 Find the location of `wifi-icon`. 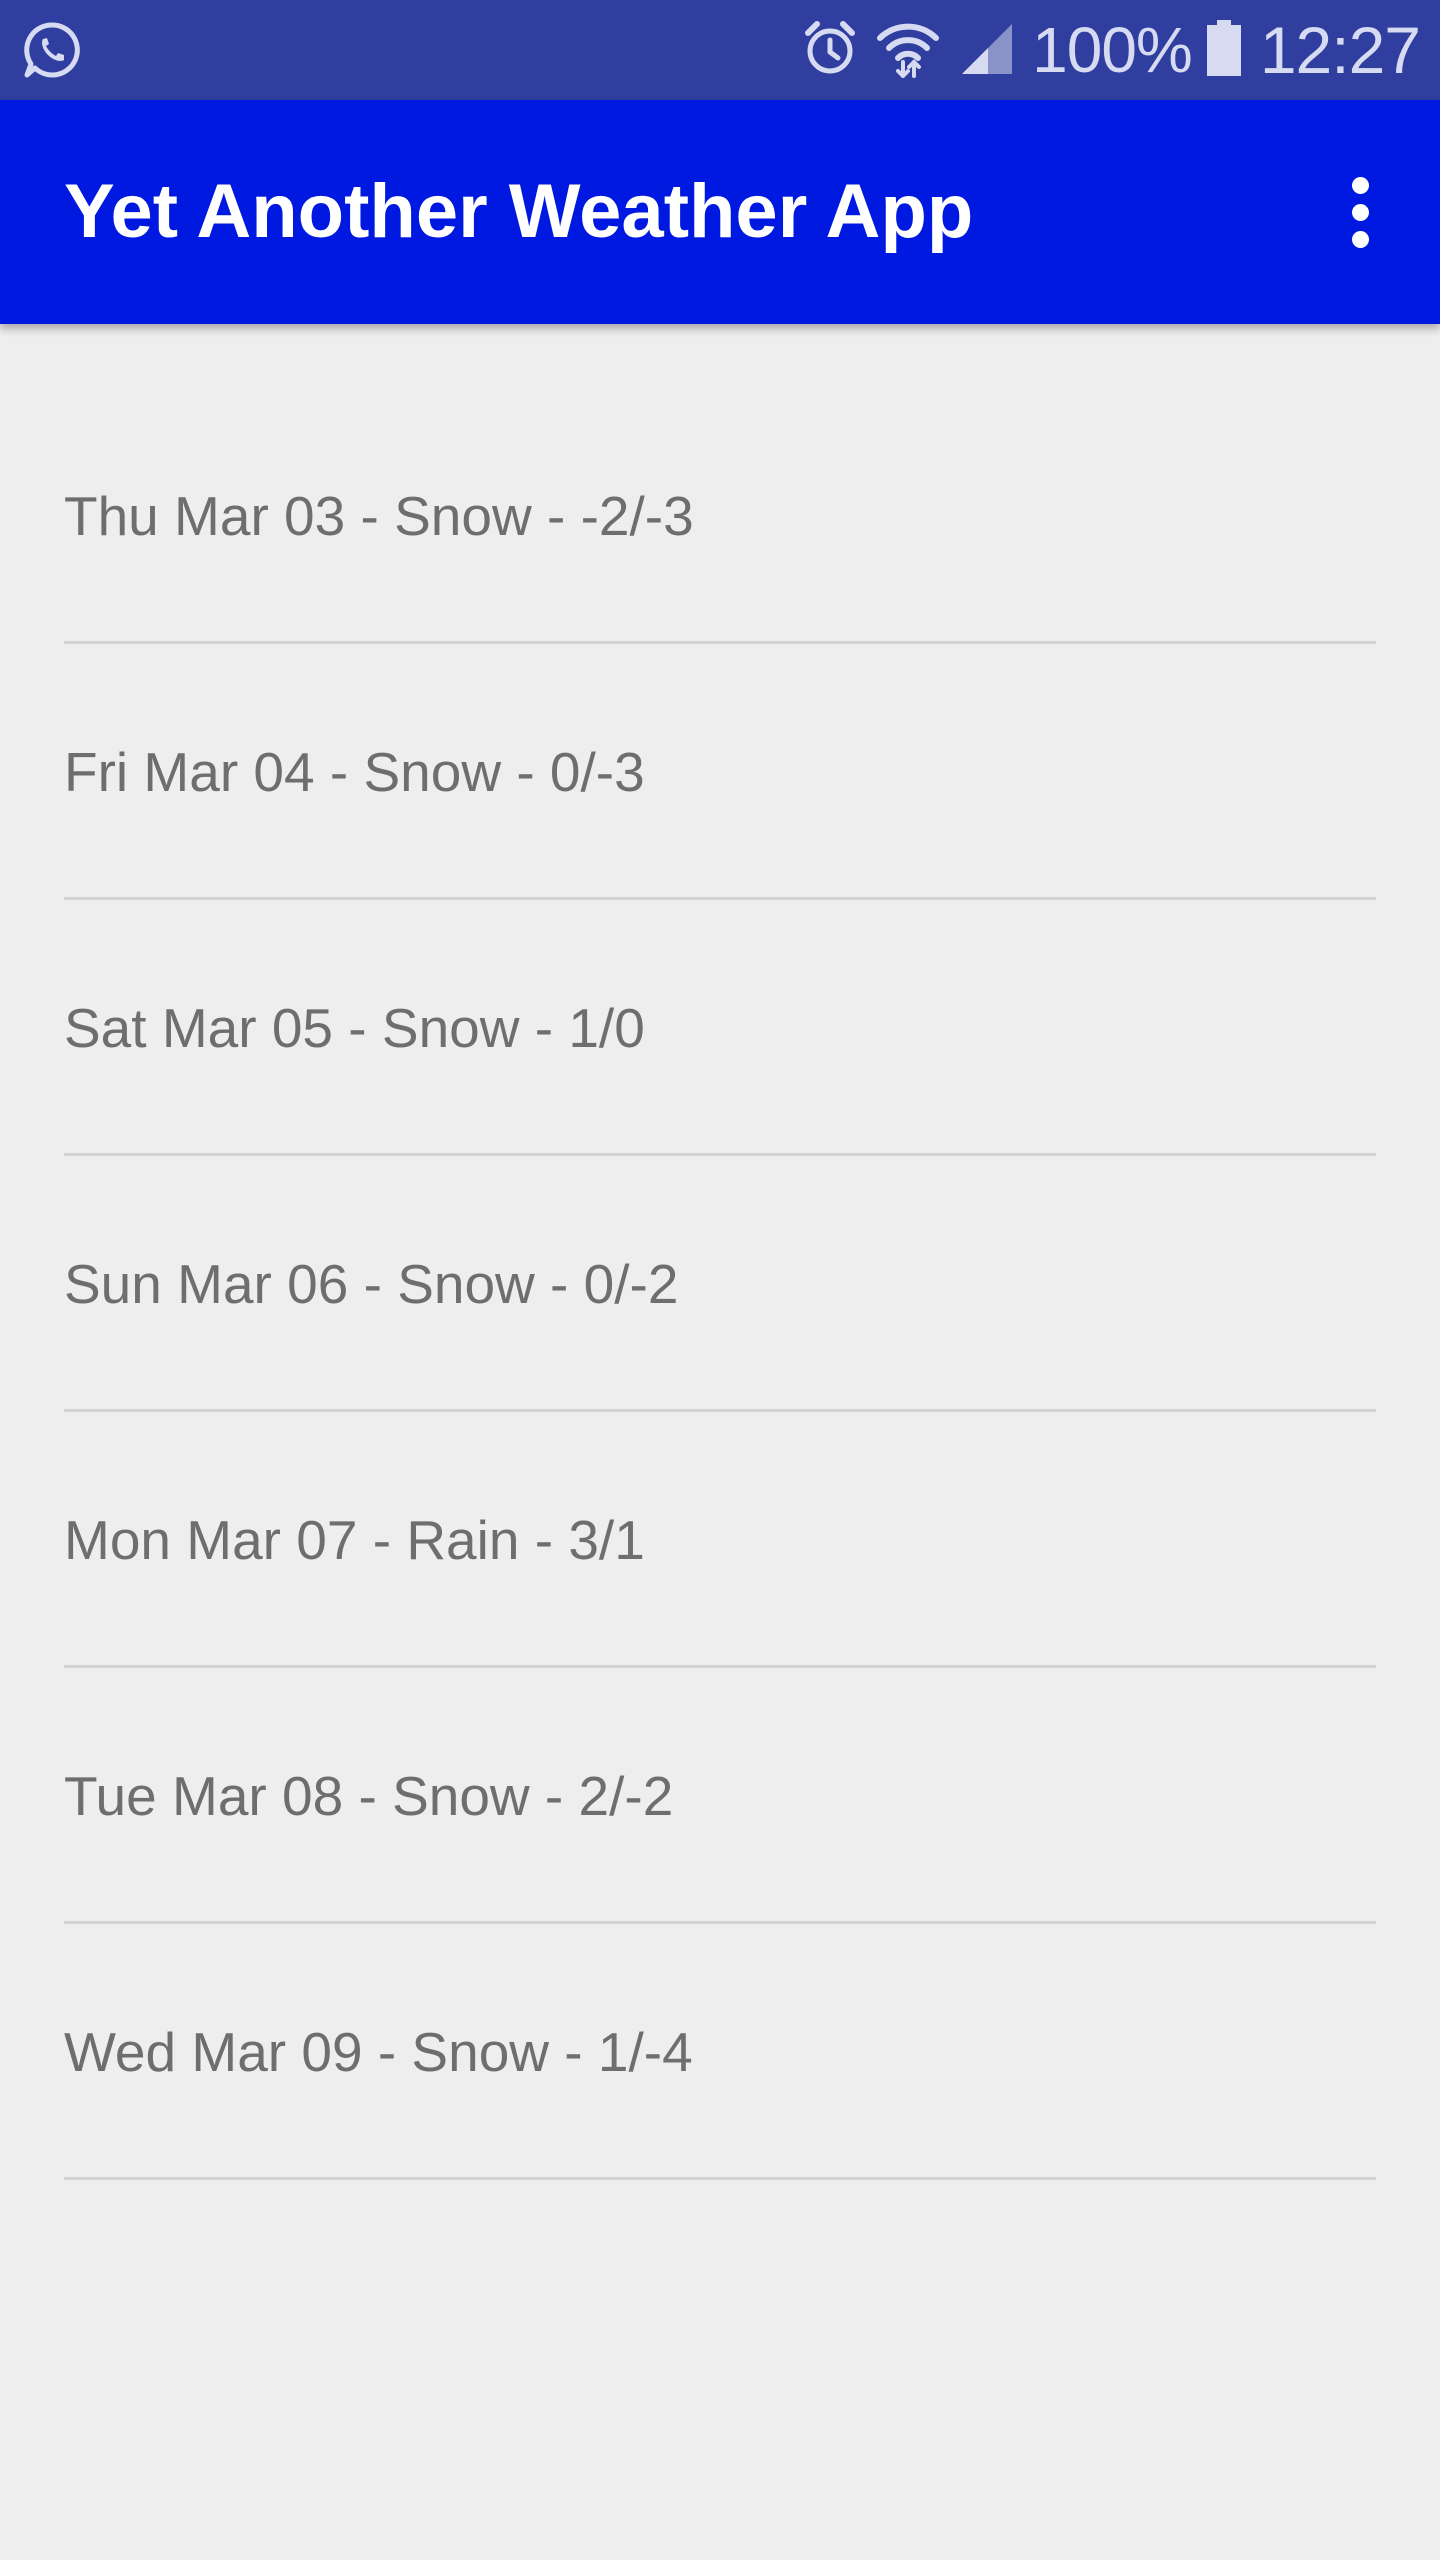

wifi-icon is located at coordinates (908, 50).